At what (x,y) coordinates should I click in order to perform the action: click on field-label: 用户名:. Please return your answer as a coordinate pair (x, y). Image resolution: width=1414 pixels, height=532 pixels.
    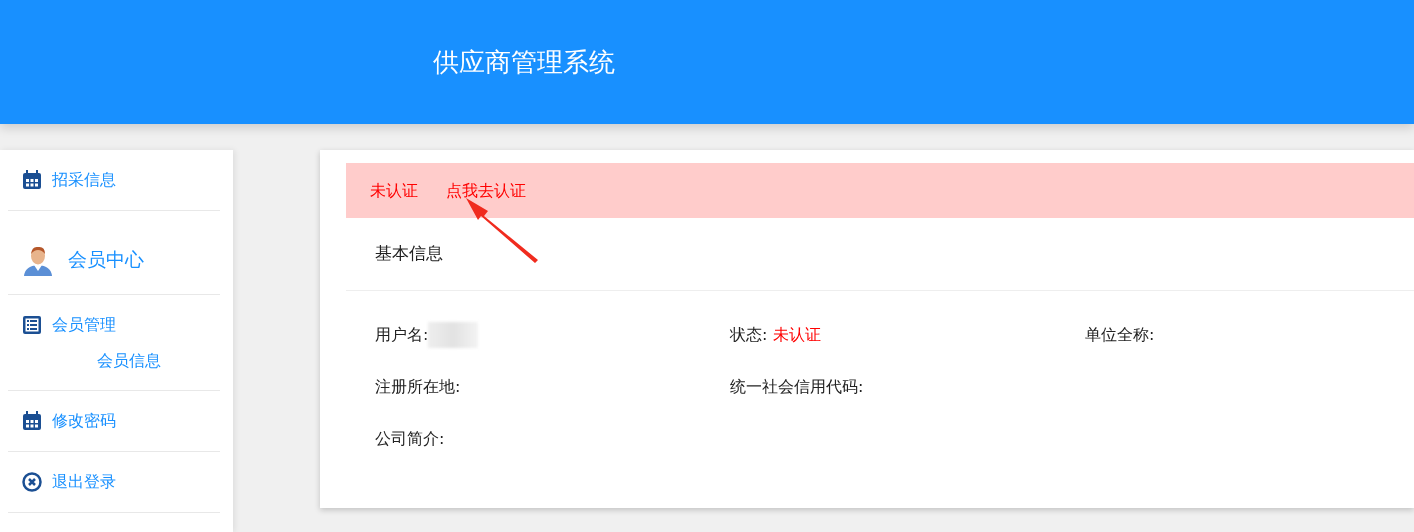
    Looking at the image, I should click on (402, 334).